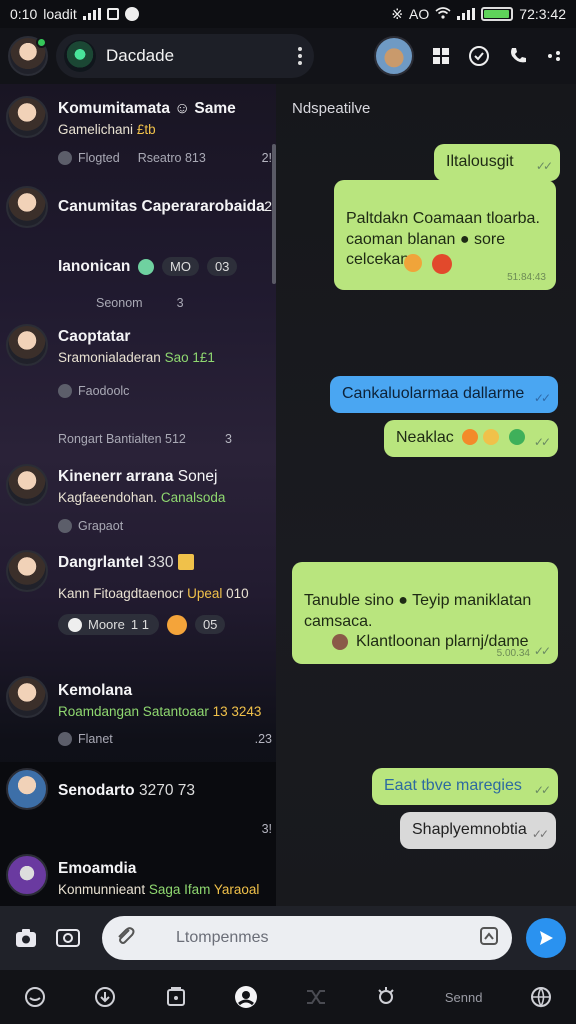 The width and height of the screenshot is (576, 1024). What do you see at coordinates (185, 56) in the screenshot?
I see `chat-header-pill: Dacdade` at bounding box center [185, 56].